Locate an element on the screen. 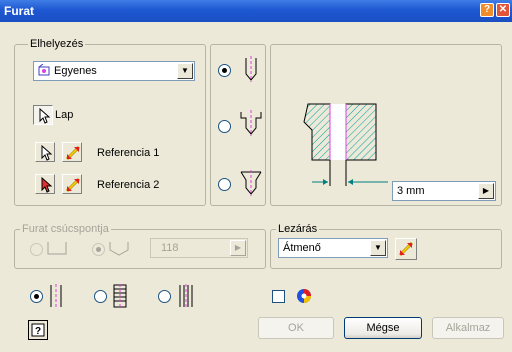  help-button: ? is located at coordinates (38, 330).